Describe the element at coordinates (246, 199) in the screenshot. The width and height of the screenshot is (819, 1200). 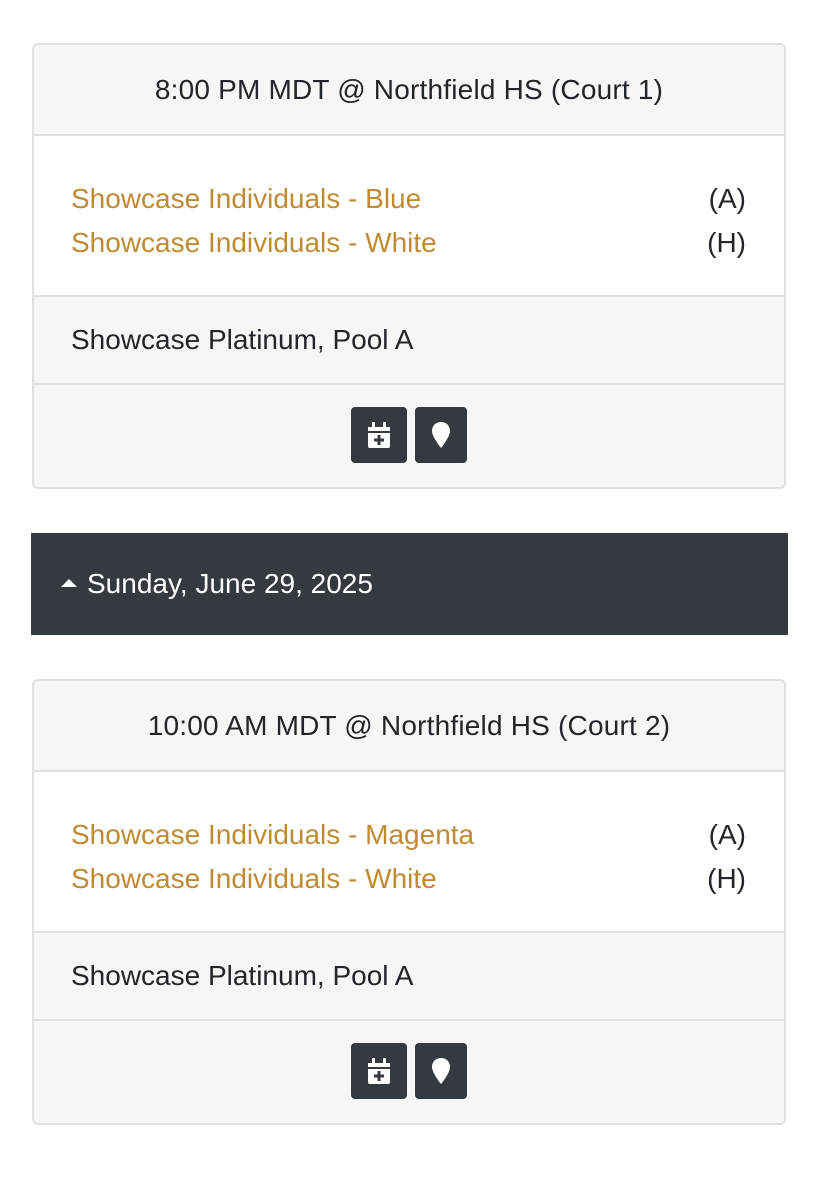
I see `team-link-away: Showcase Individuals - Blue` at that location.